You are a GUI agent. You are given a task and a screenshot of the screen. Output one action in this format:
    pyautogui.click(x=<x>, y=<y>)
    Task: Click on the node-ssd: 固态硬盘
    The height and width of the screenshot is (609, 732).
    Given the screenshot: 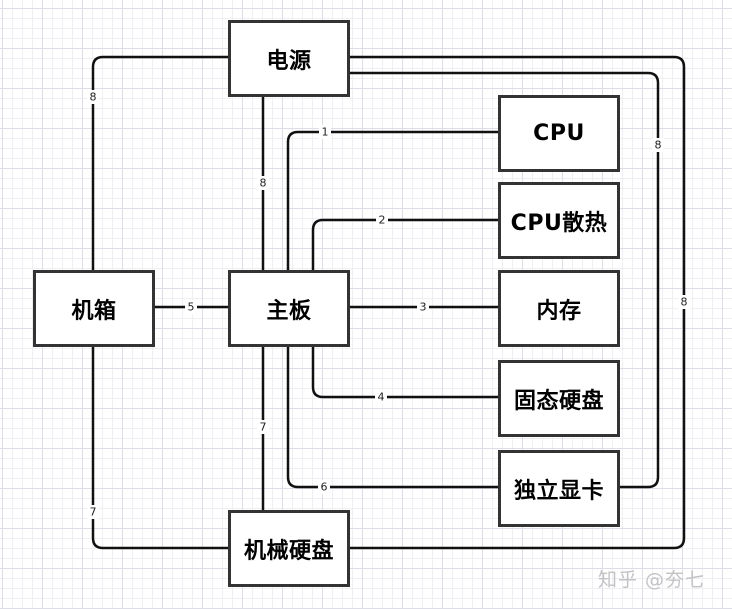 What is the action you would take?
    pyautogui.click(x=559, y=398)
    